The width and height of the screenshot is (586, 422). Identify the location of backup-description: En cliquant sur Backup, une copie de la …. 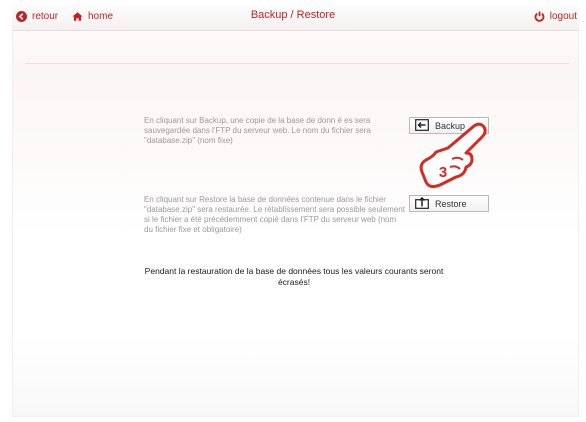
(257, 130).